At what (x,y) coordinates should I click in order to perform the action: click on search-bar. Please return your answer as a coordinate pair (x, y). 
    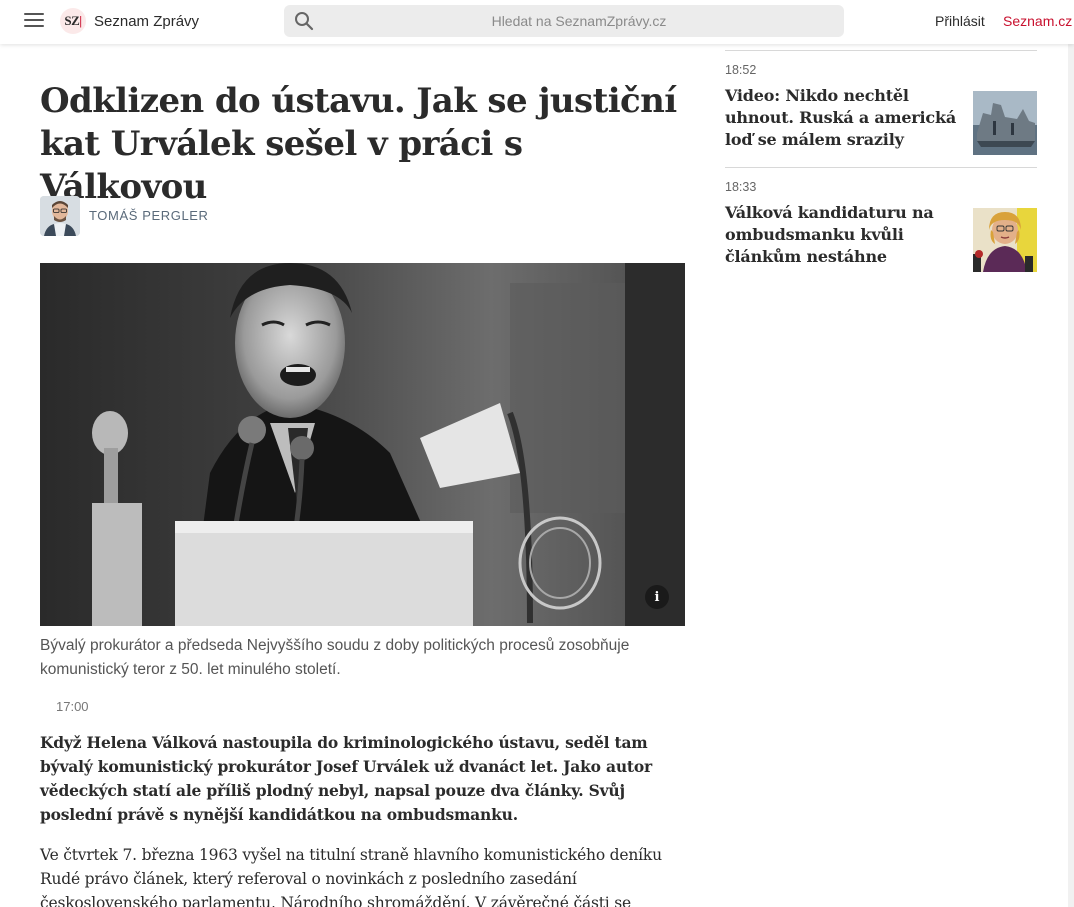
    Looking at the image, I should click on (564, 21).